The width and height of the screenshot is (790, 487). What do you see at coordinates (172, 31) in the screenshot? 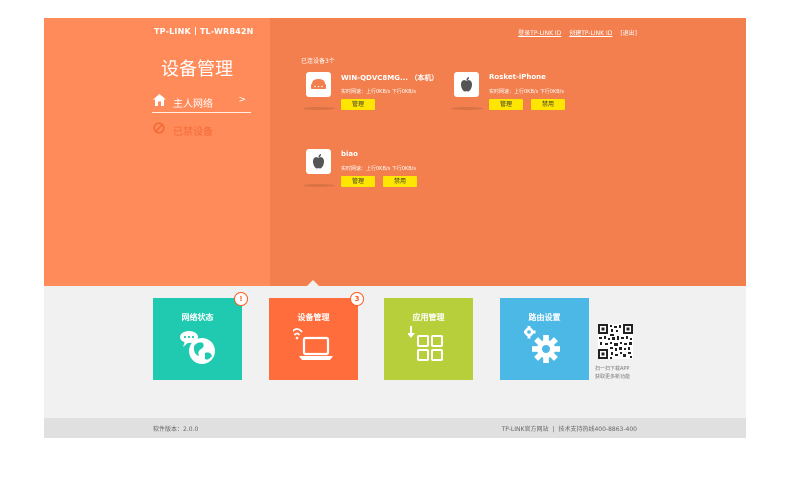
I see `brand-name: TP-LINK` at bounding box center [172, 31].